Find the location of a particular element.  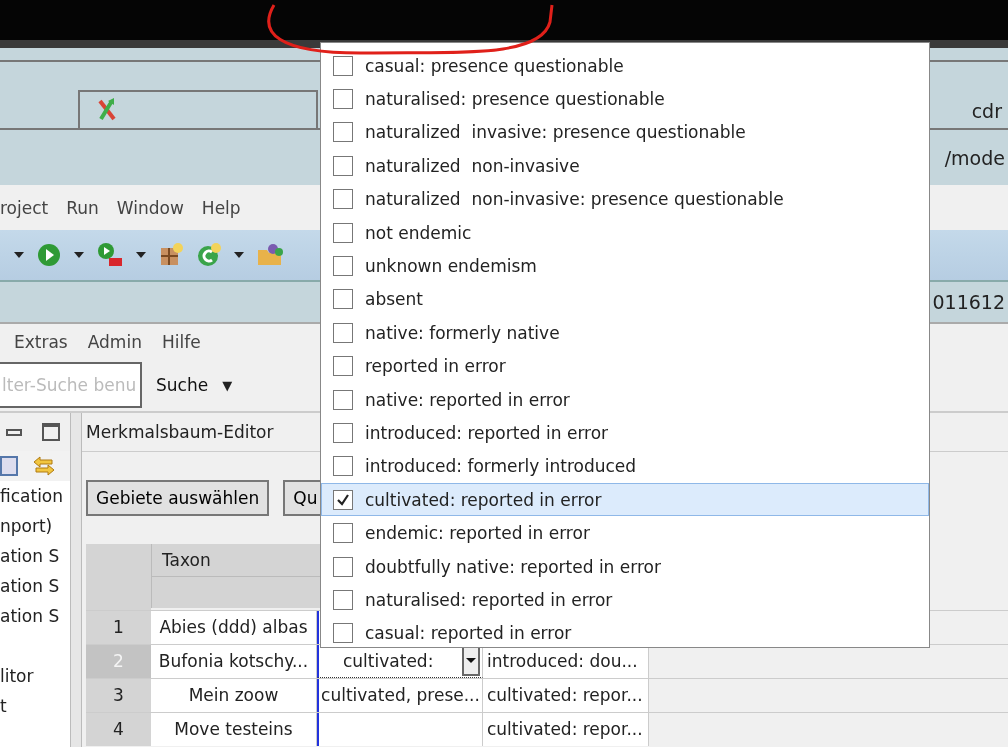

id-text: 011612 is located at coordinates (969, 302).